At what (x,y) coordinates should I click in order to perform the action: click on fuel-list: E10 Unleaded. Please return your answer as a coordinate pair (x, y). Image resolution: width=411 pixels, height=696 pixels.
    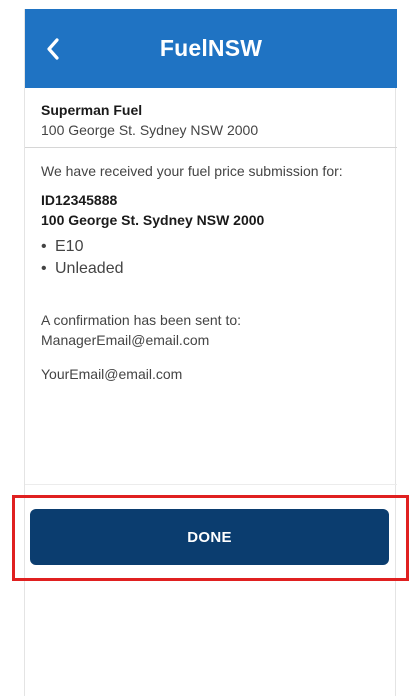
    Looking at the image, I should click on (210, 258).